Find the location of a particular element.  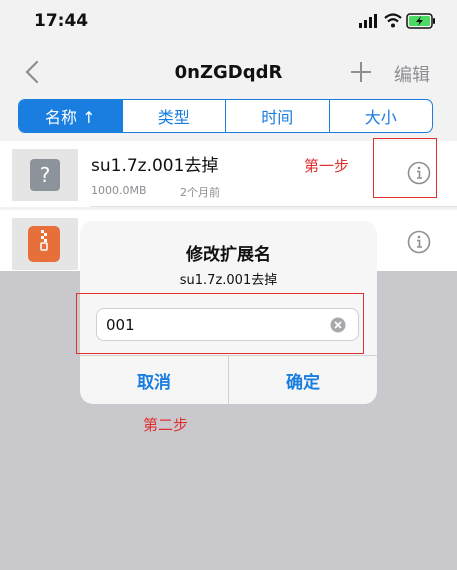

signal-icon is located at coordinates (368, 21).